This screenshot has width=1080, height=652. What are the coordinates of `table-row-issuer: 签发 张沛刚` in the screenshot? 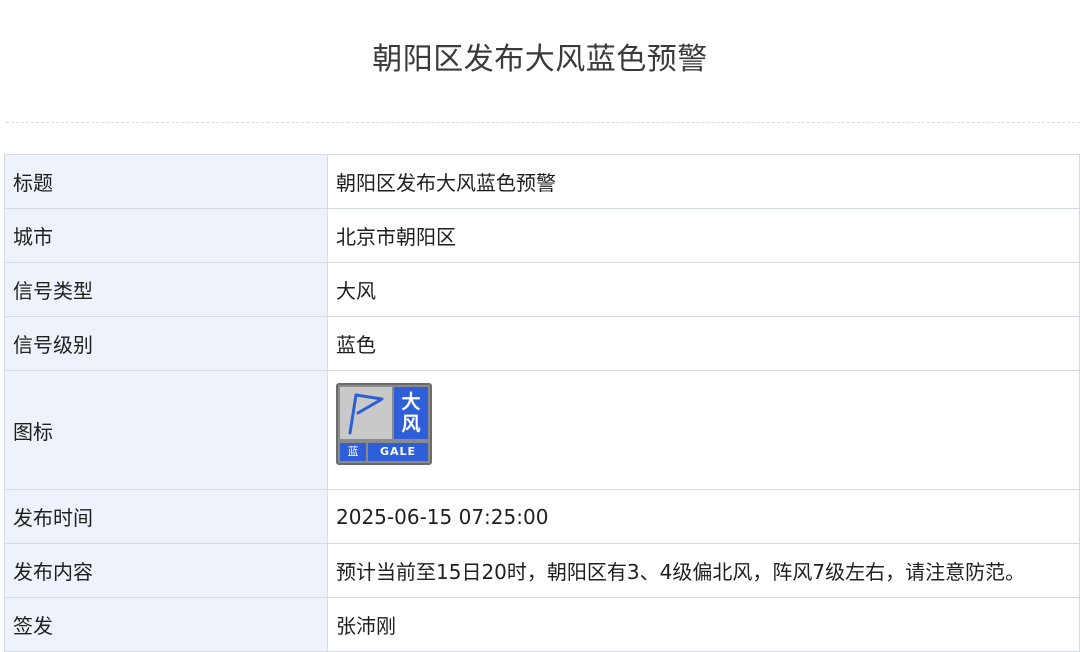 It's located at (542, 624).